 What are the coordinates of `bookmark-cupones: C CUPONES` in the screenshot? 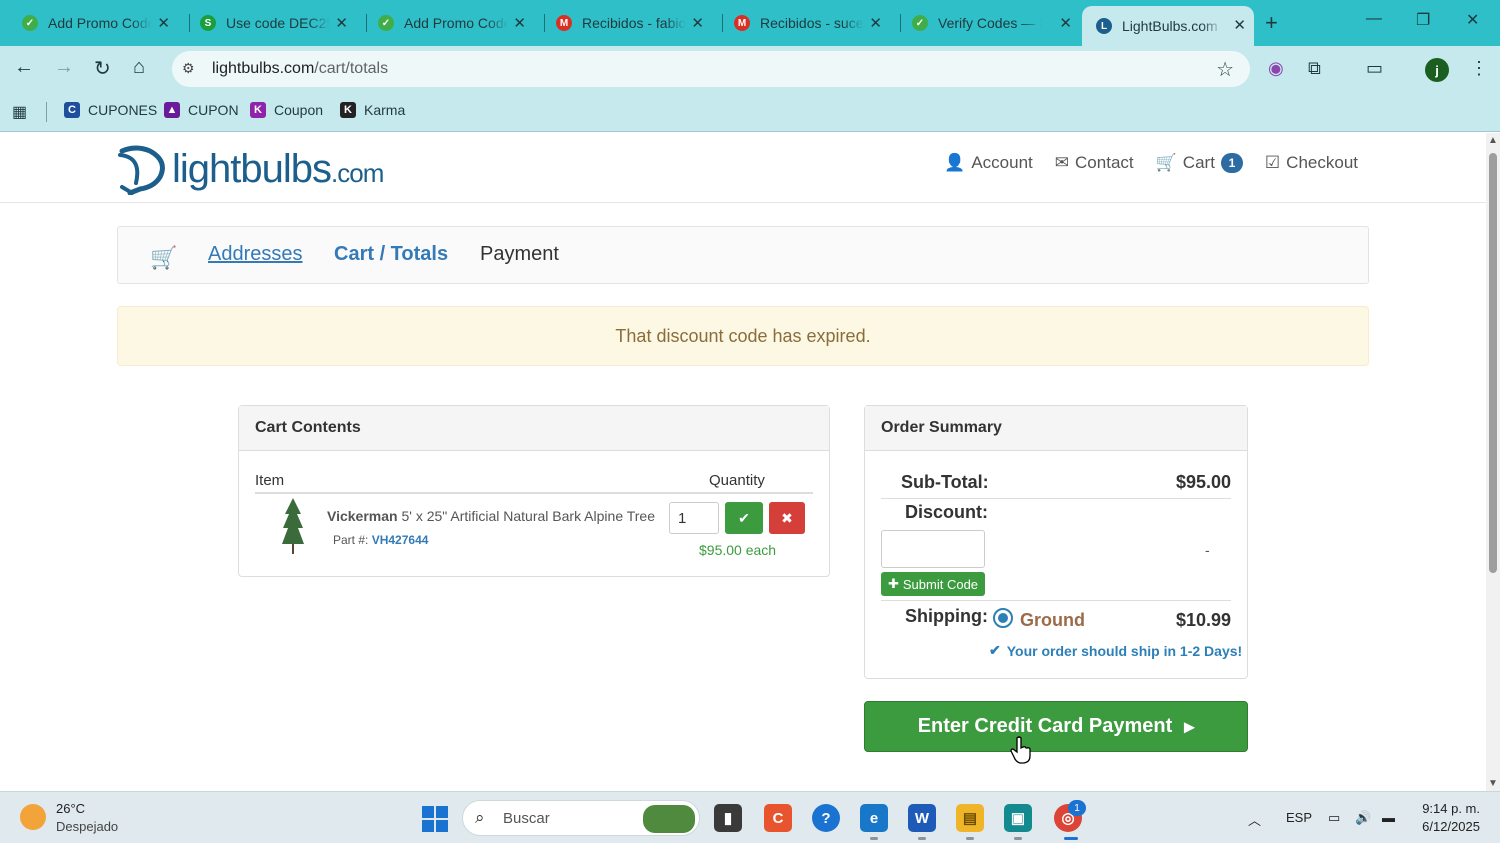 It's located at (110, 110).